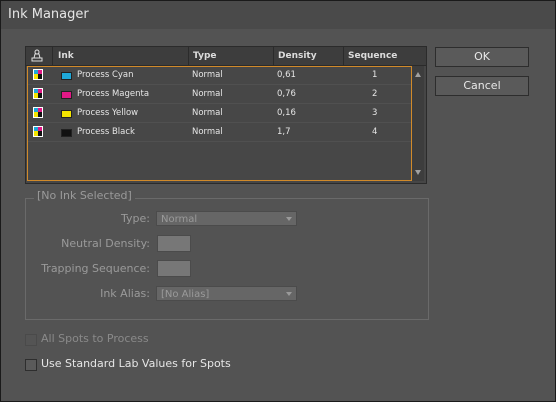 This screenshot has width=556, height=402. I want to click on standard-lab-values-checkbox, so click(31, 365).